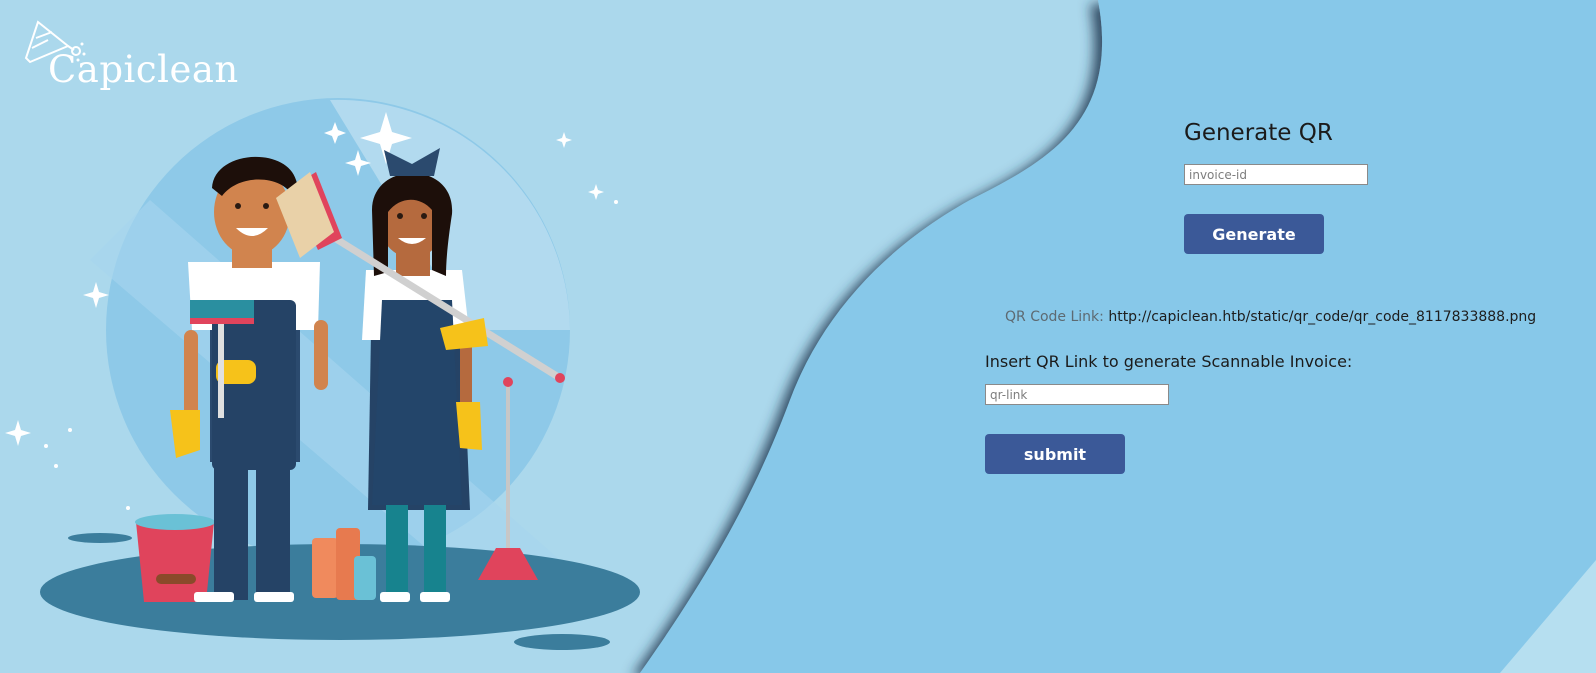  What do you see at coordinates (1055, 454) in the screenshot?
I see `submit-button: submit` at bounding box center [1055, 454].